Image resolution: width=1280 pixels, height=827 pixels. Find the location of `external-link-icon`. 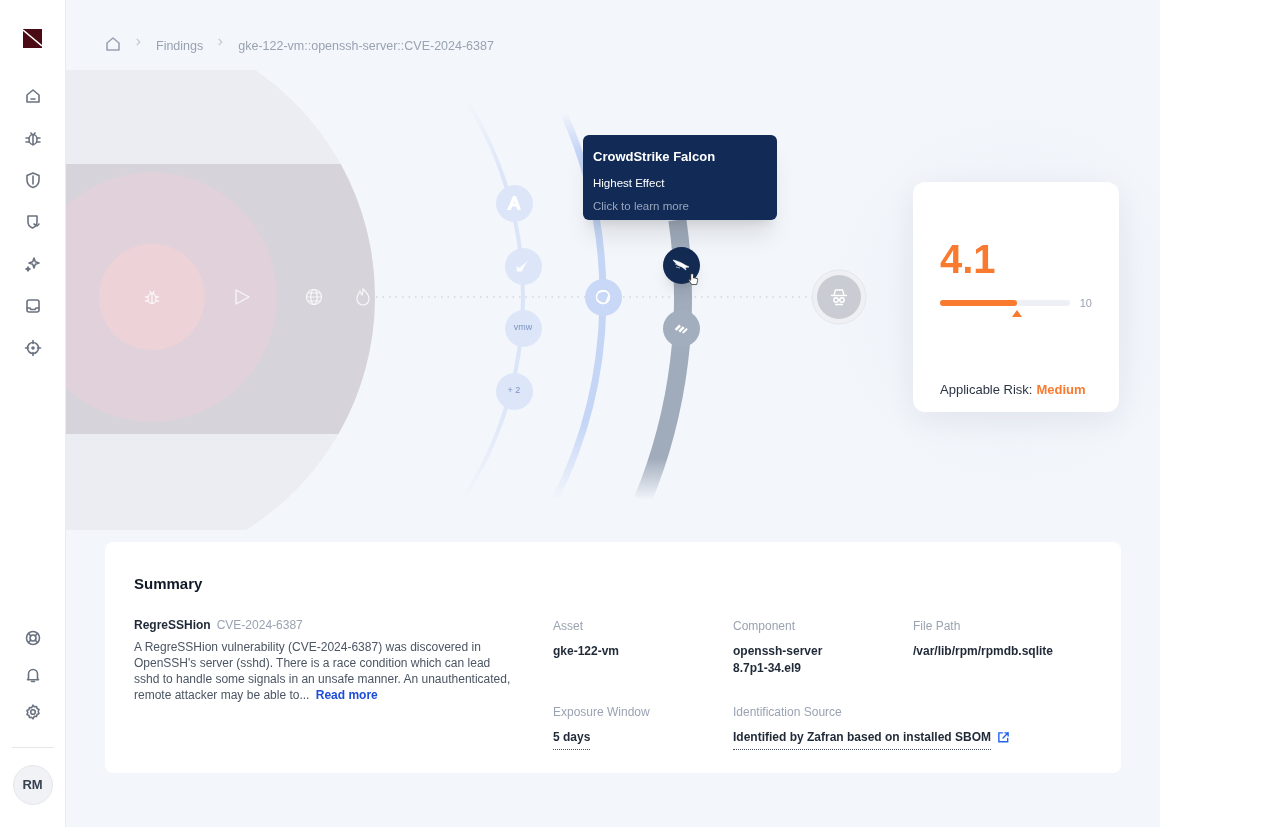

external-link-icon is located at coordinates (1004, 737).